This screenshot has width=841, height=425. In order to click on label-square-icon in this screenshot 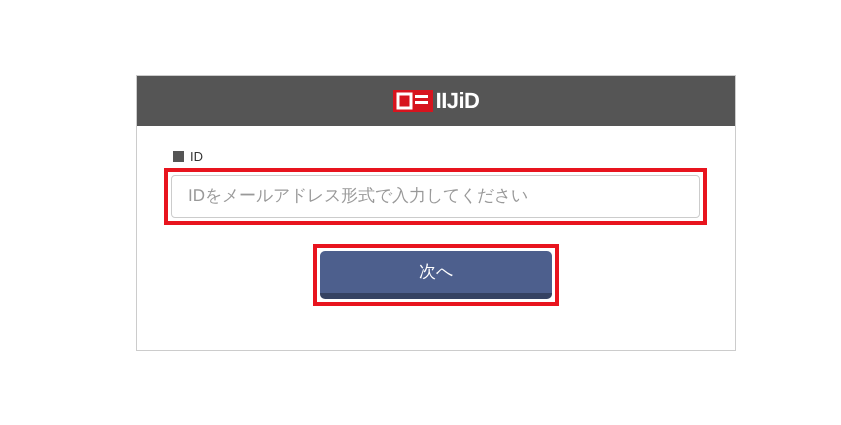, I will do `click(178, 156)`.